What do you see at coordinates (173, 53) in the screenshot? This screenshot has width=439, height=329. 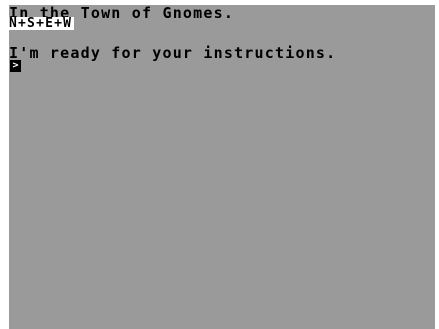 I see `system-message: I'm ready for your instructions.` at bounding box center [173, 53].